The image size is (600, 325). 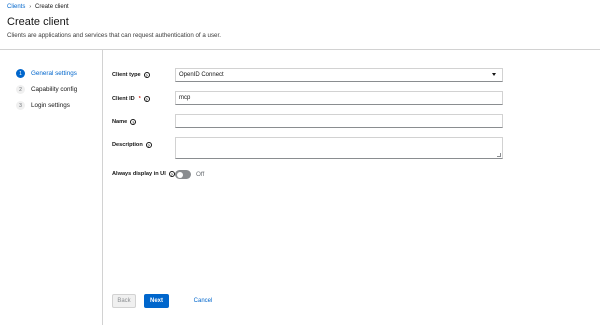 I want to click on breadcrumb: Clients › Create client, so click(x=38, y=7).